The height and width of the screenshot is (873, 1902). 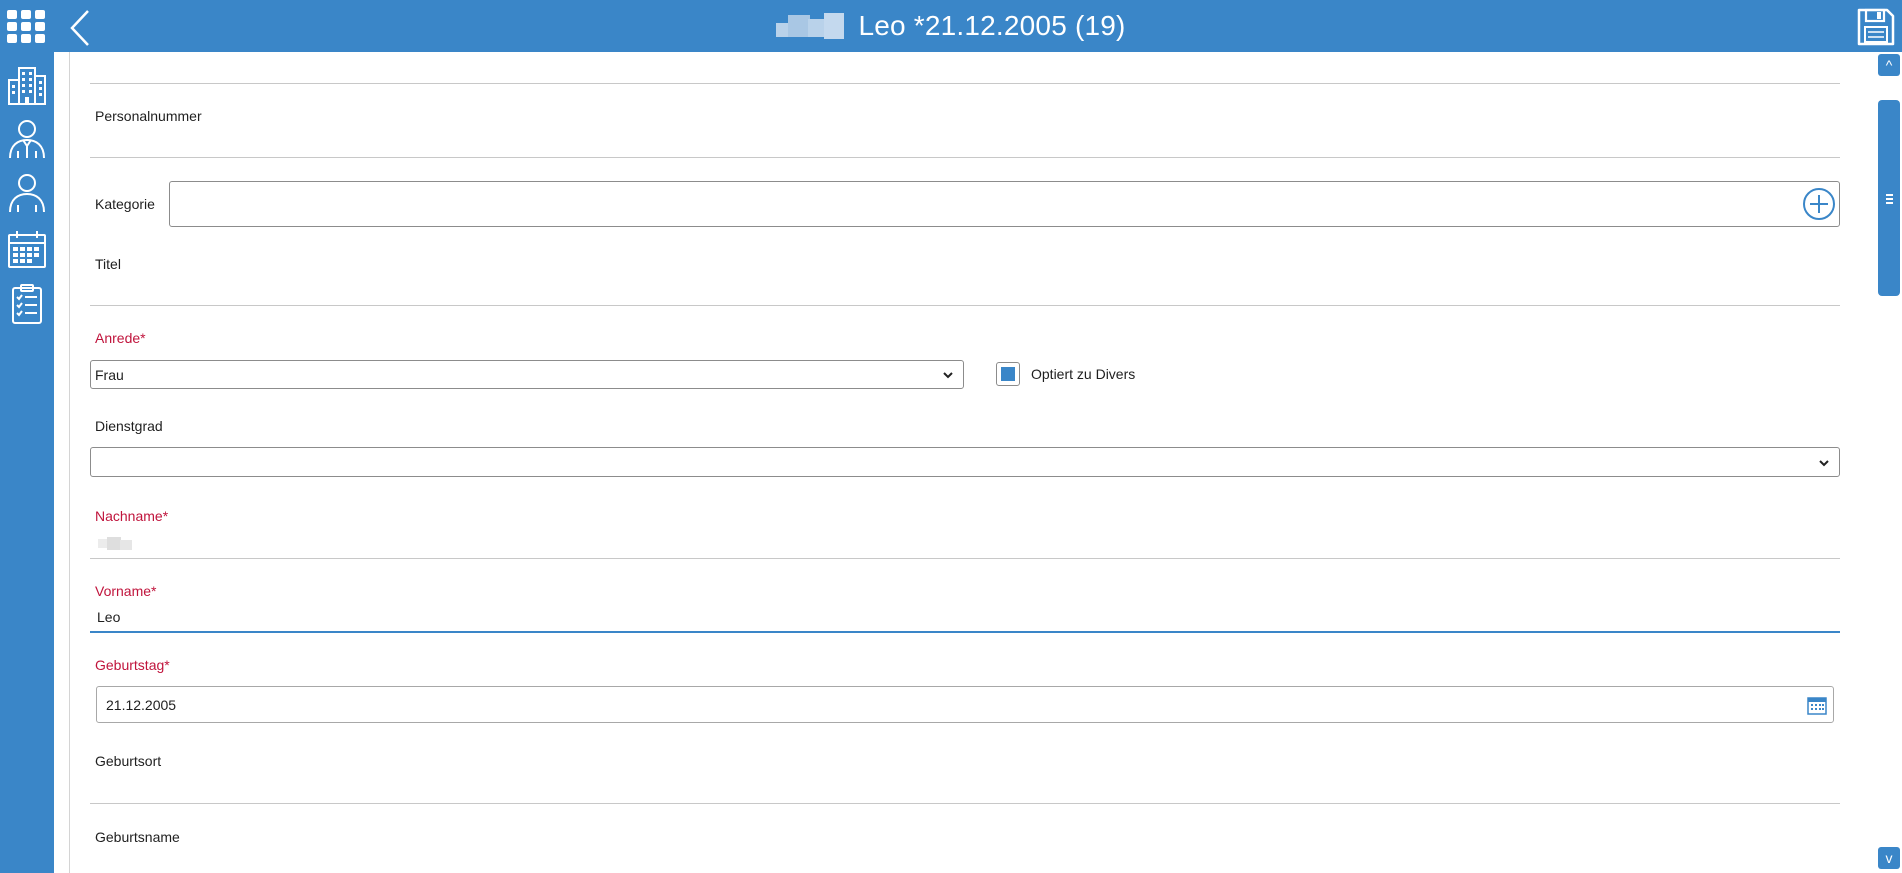 I want to click on clipboard-checklist-icon, so click(x=27, y=304).